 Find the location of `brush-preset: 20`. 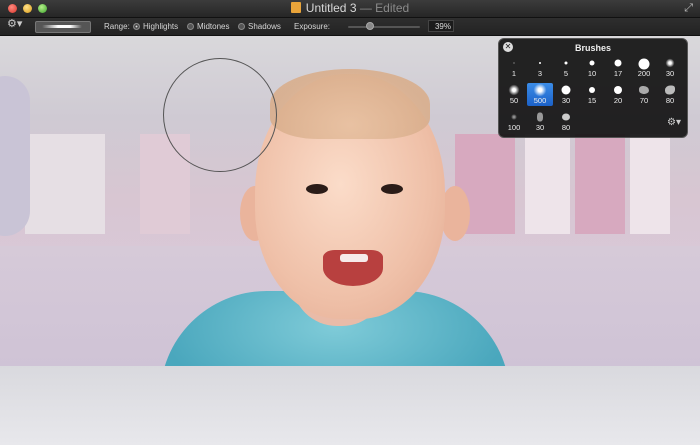

brush-preset: 20 is located at coordinates (618, 94).